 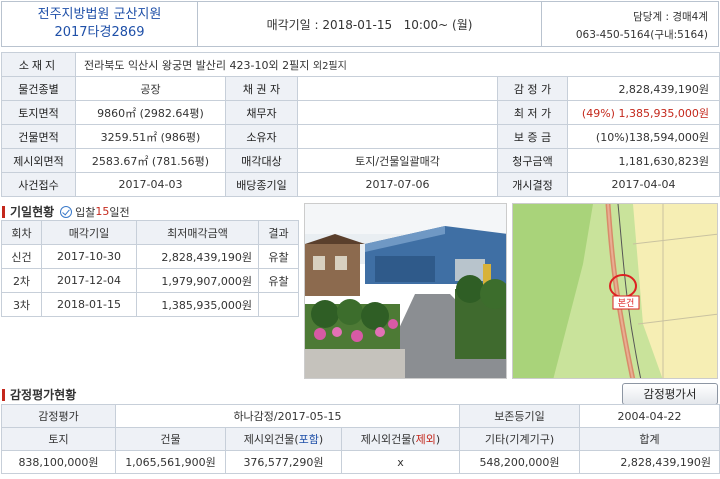 I want to click on address-note: 외2필지, so click(x=329, y=66).